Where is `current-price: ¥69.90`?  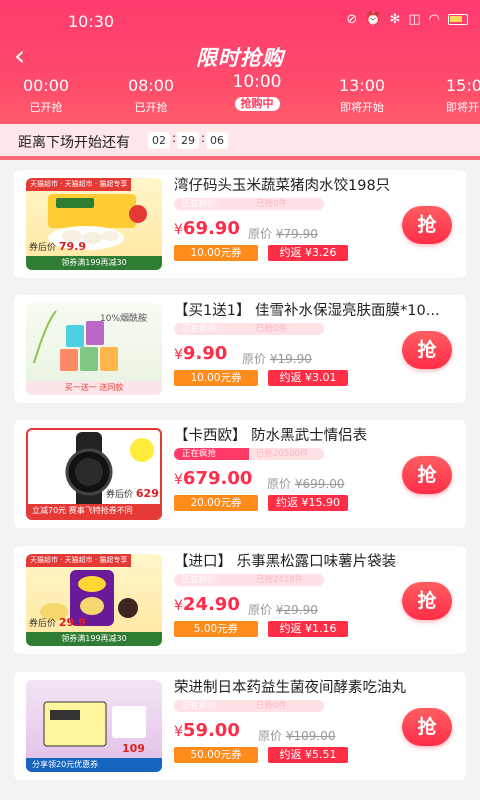
current-price: ¥69.90 is located at coordinates (207, 228).